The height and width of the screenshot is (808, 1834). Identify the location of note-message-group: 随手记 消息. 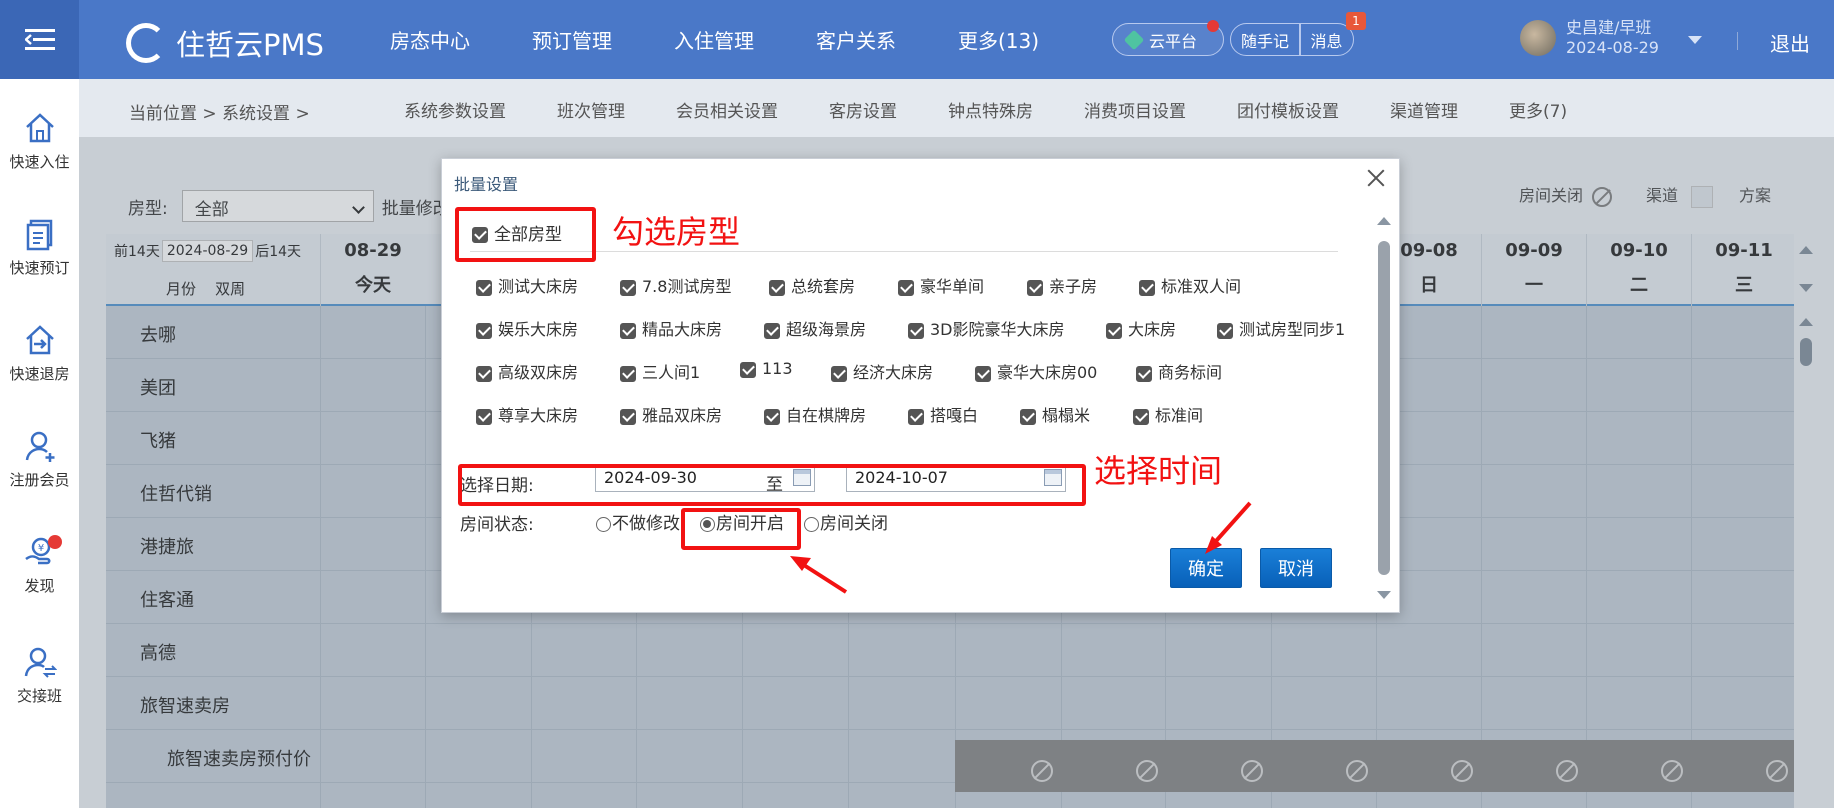
(1292, 39).